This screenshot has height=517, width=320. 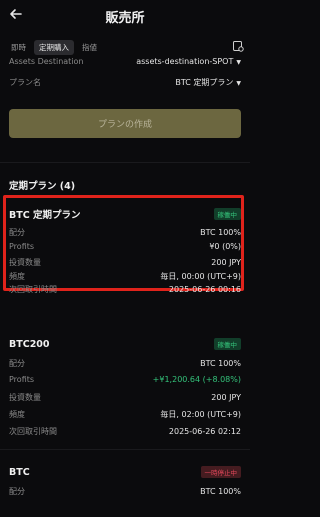 What do you see at coordinates (54, 47) in the screenshot?
I see `tab-recurring: 定期購入` at bounding box center [54, 47].